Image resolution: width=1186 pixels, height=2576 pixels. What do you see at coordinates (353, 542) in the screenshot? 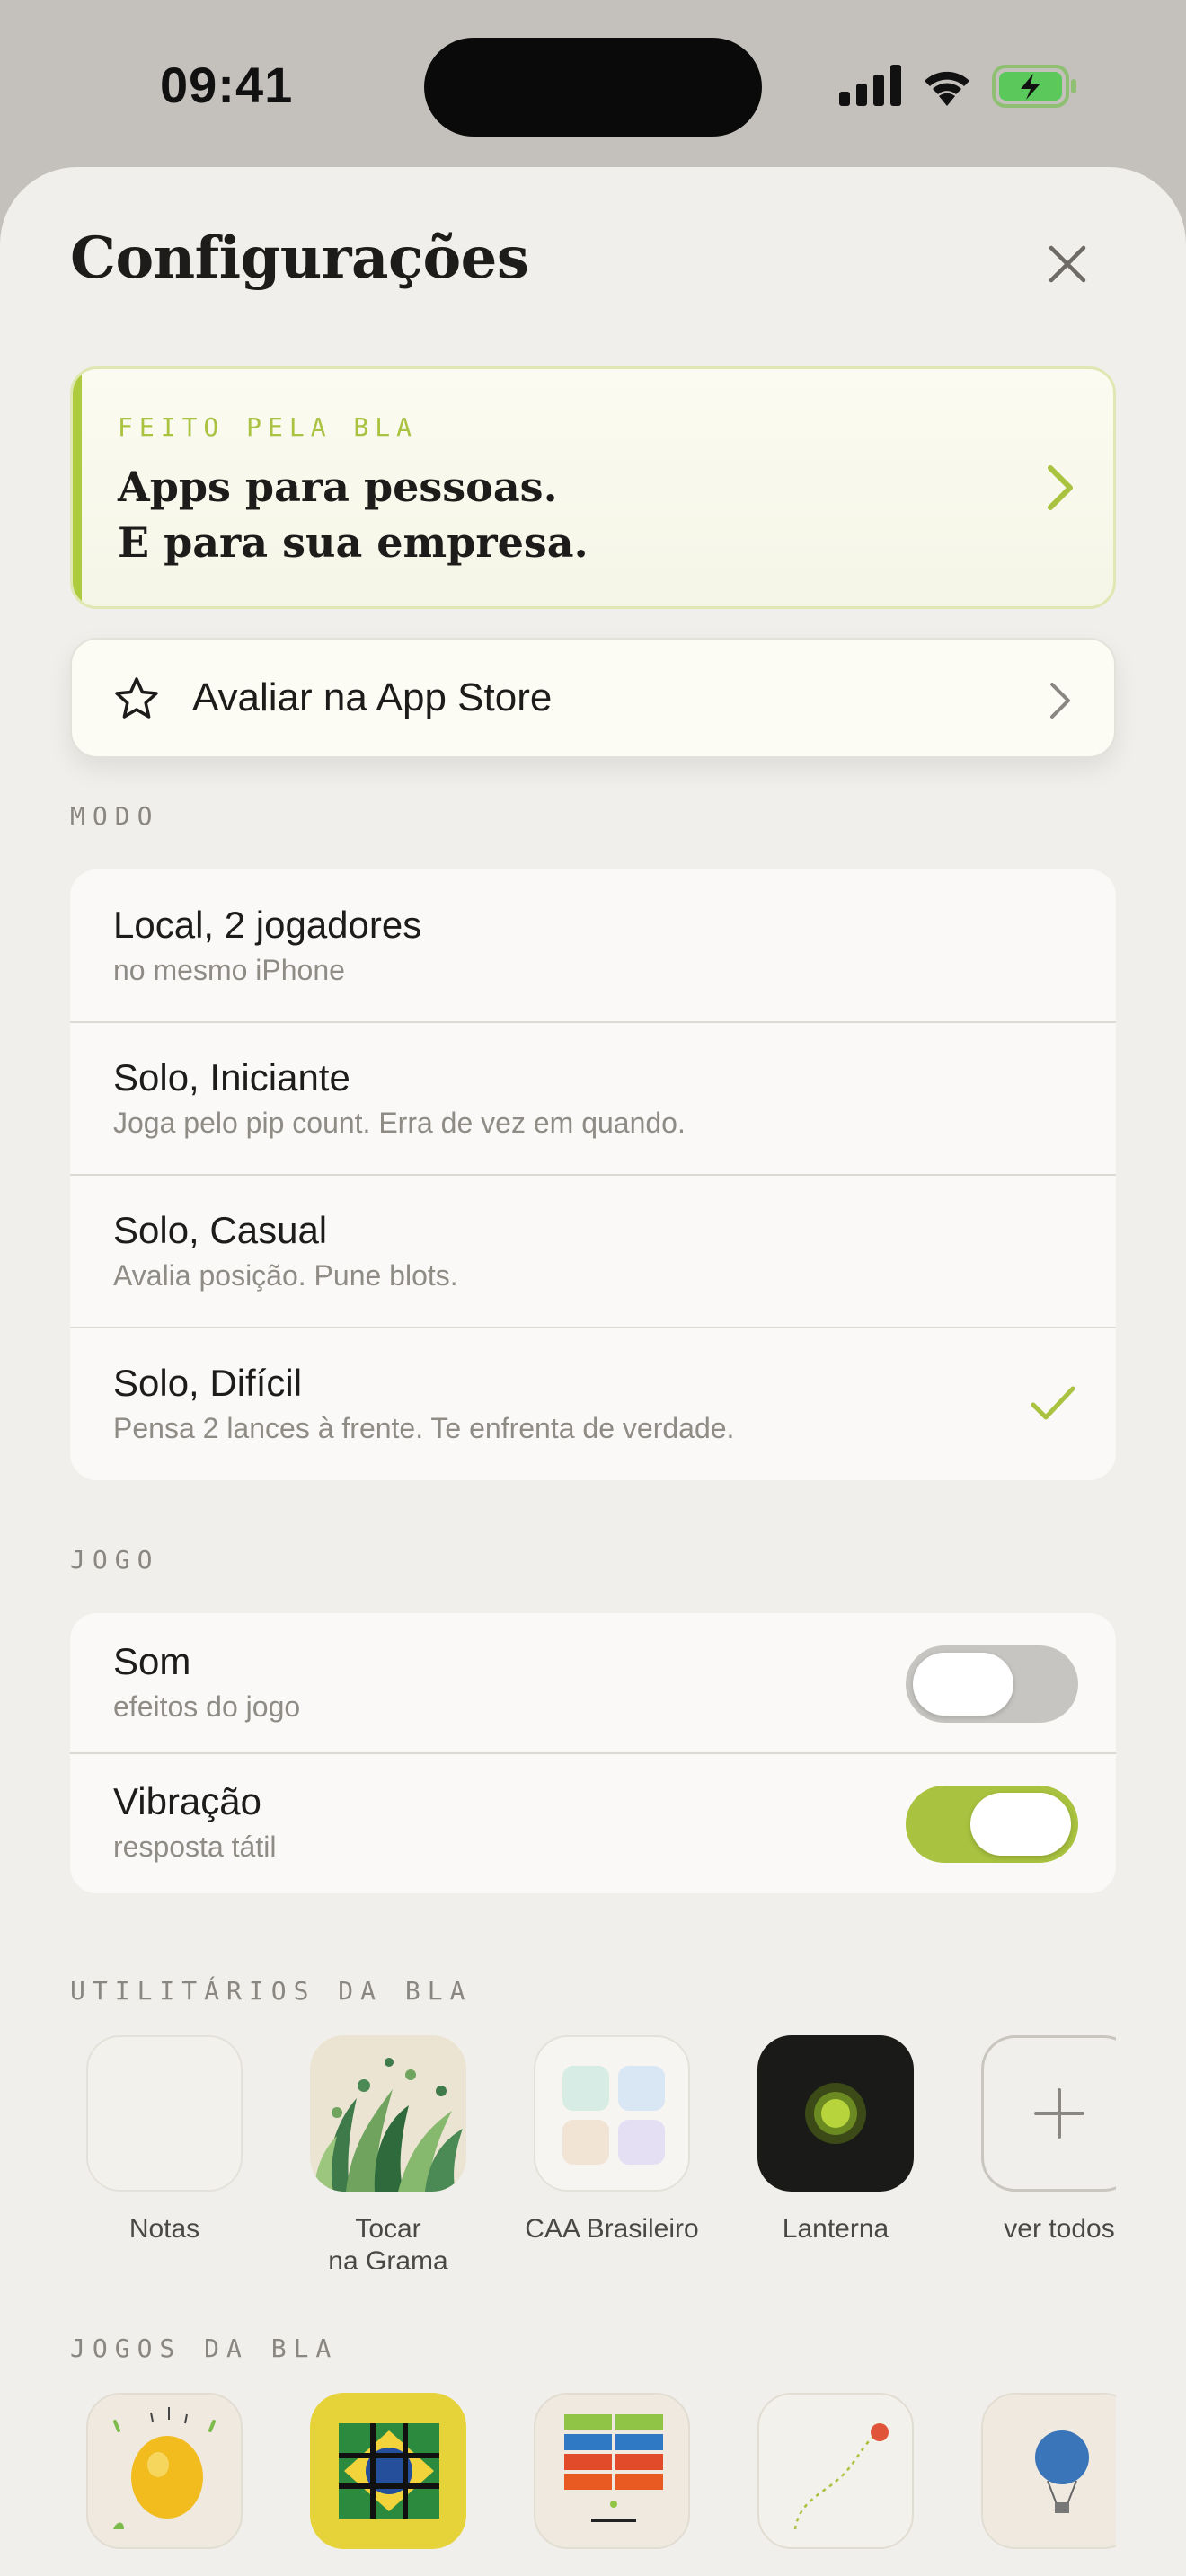
I see `promo-headline-2: E para sua empresa.` at bounding box center [353, 542].